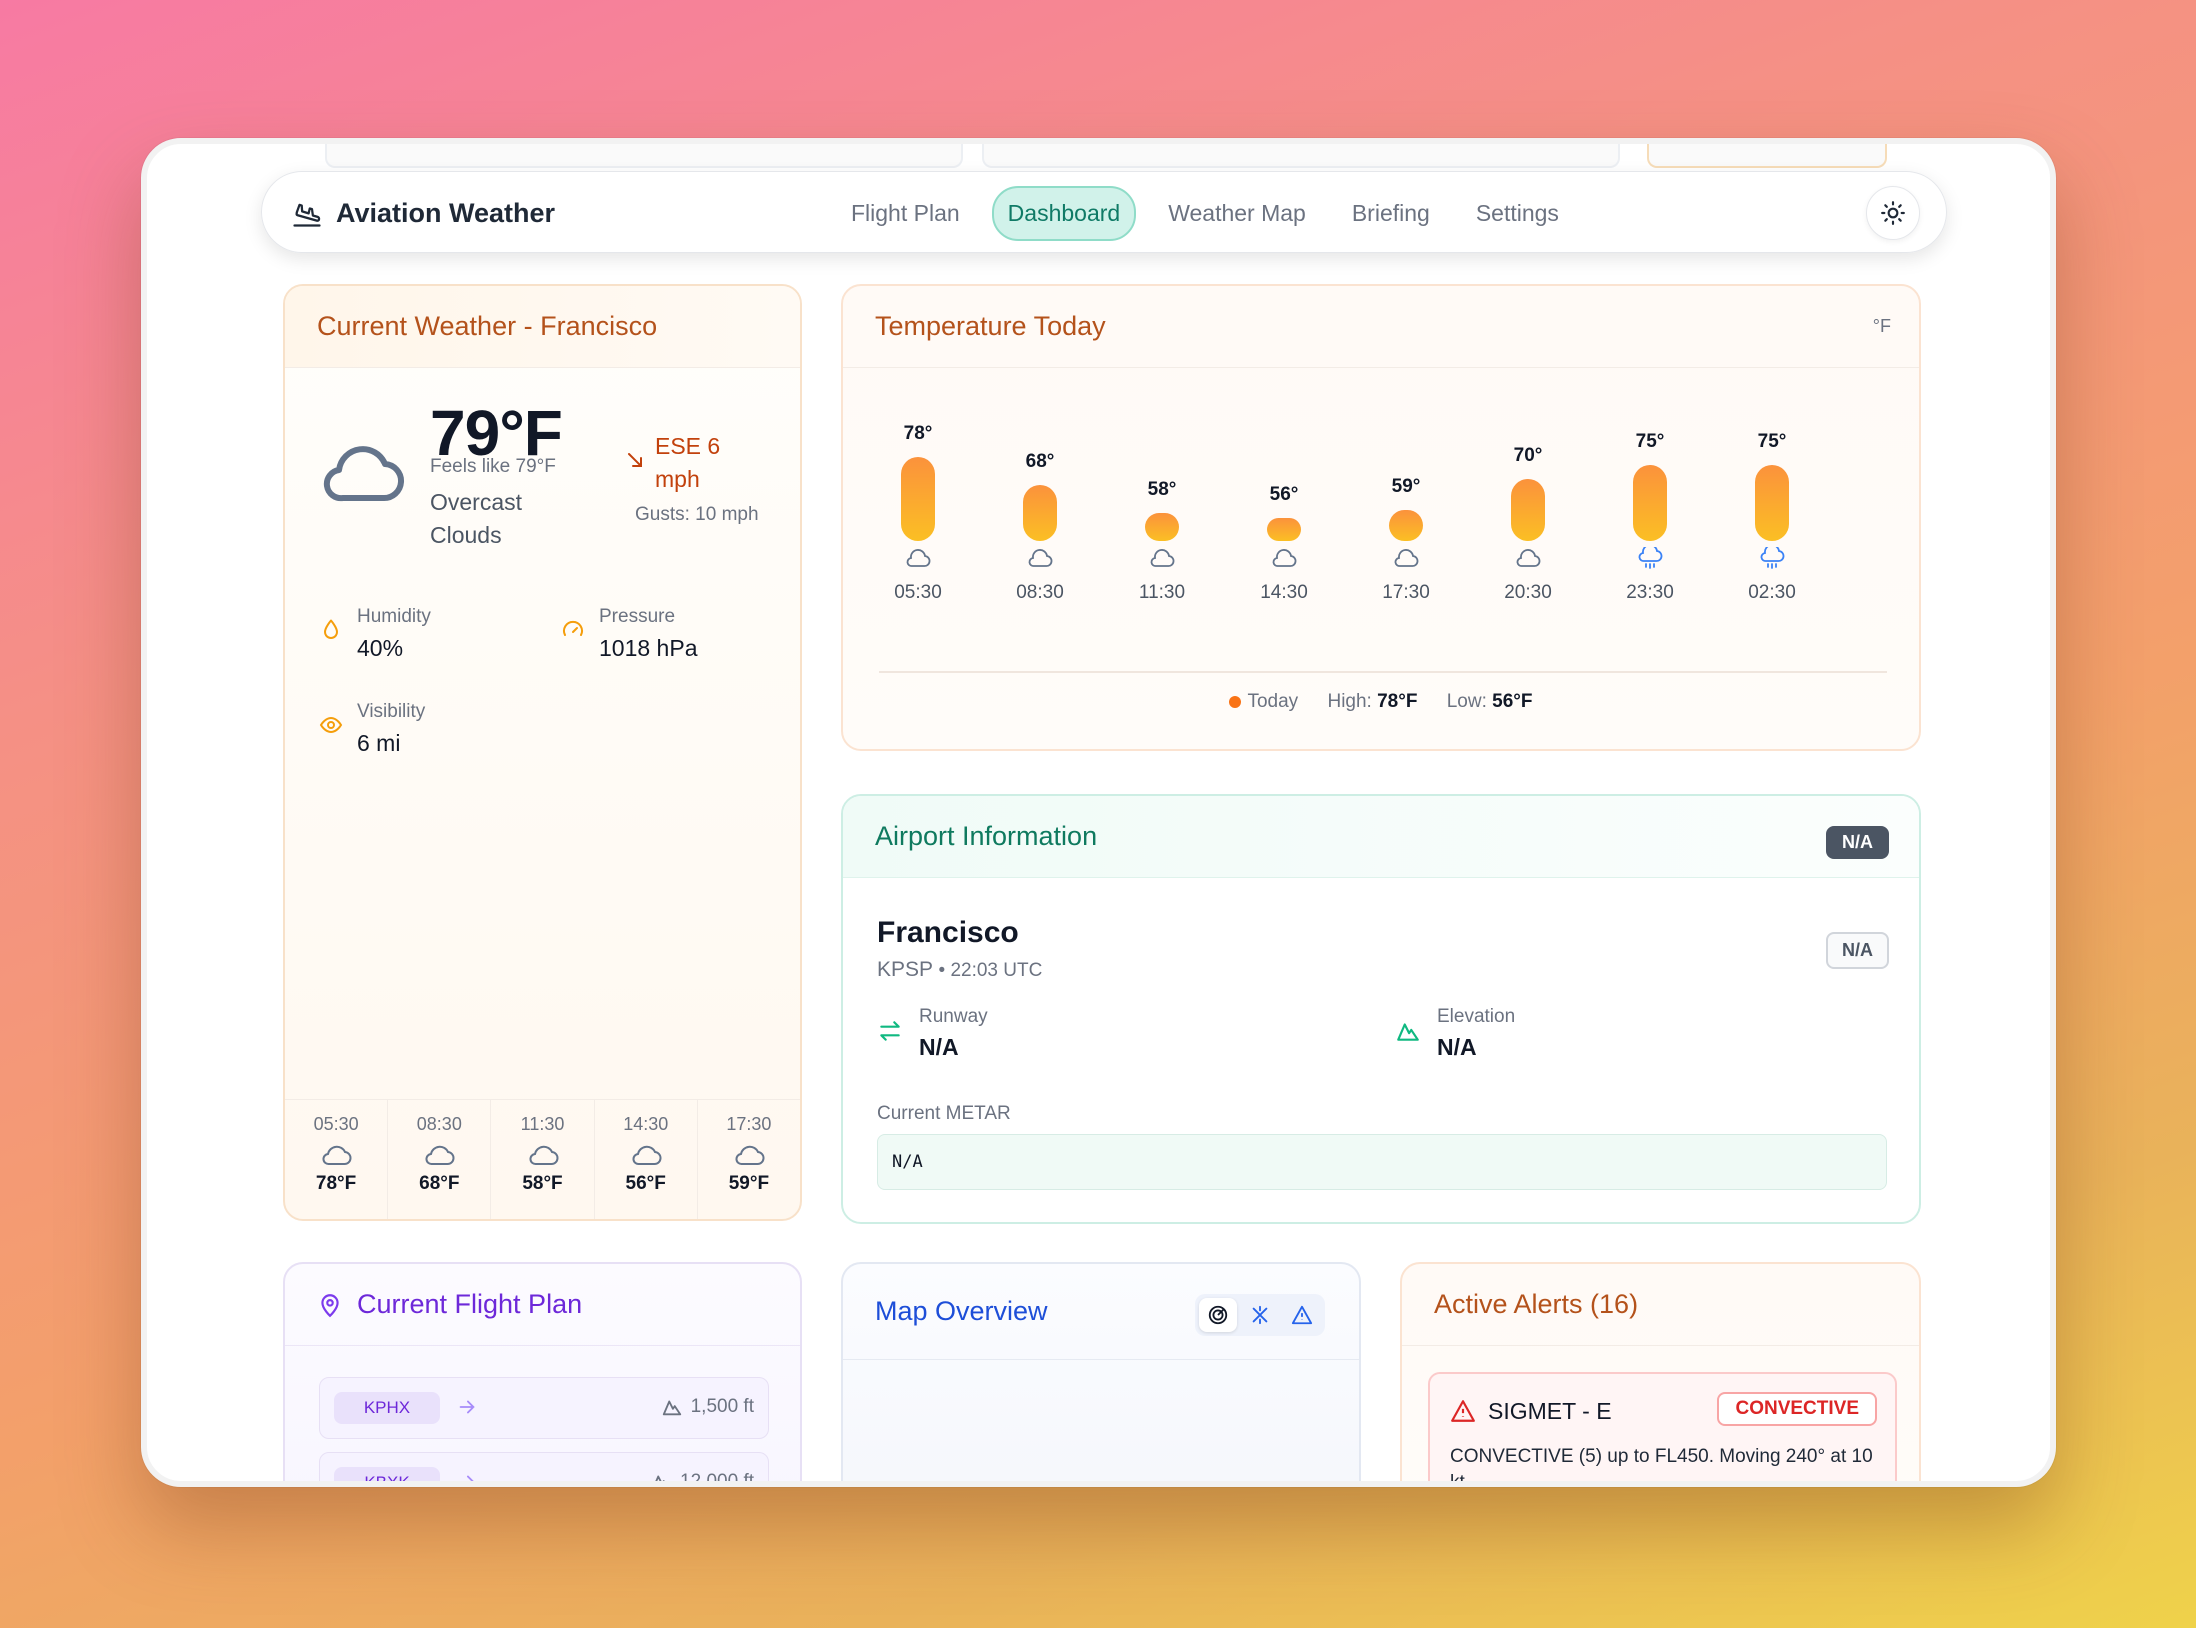  What do you see at coordinates (394, 616) in the screenshot?
I see `humidity-label: Humidity` at bounding box center [394, 616].